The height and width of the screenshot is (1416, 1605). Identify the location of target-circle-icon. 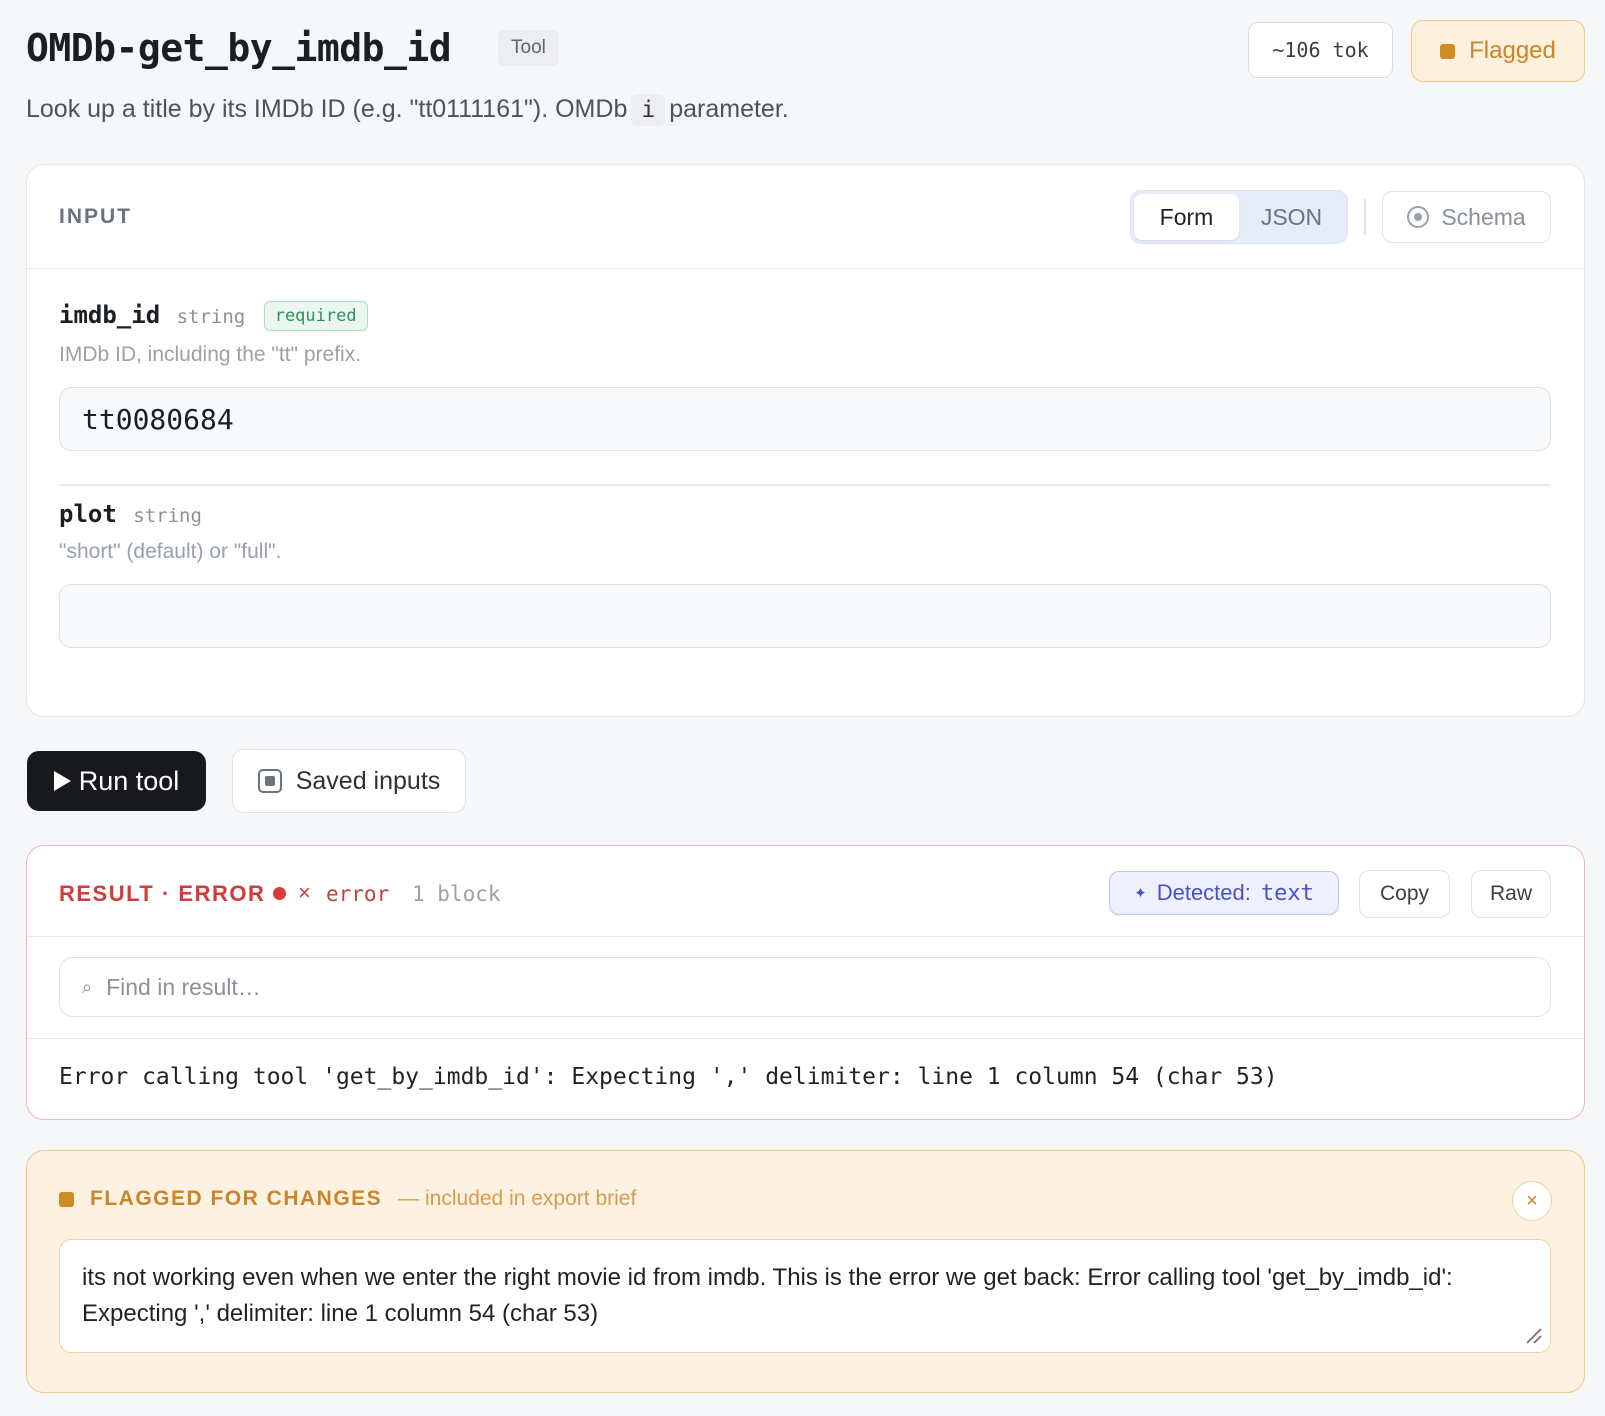
(1418, 217).